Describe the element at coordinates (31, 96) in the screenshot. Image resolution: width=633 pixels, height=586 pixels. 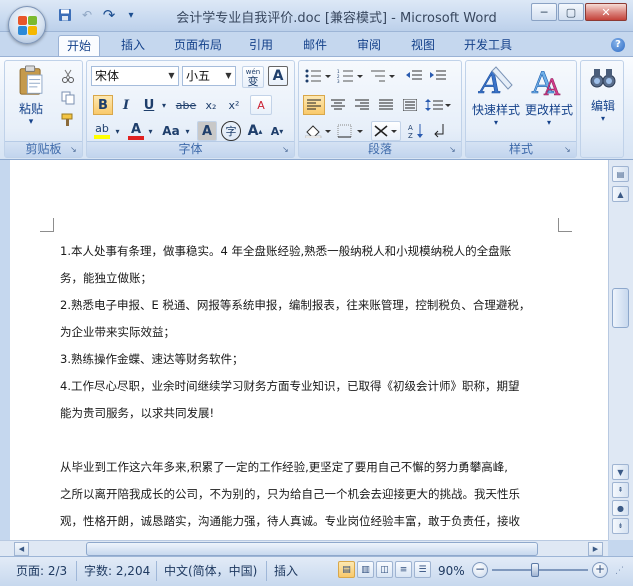
I see `paste-button: 粘贴 ▾` at that location.